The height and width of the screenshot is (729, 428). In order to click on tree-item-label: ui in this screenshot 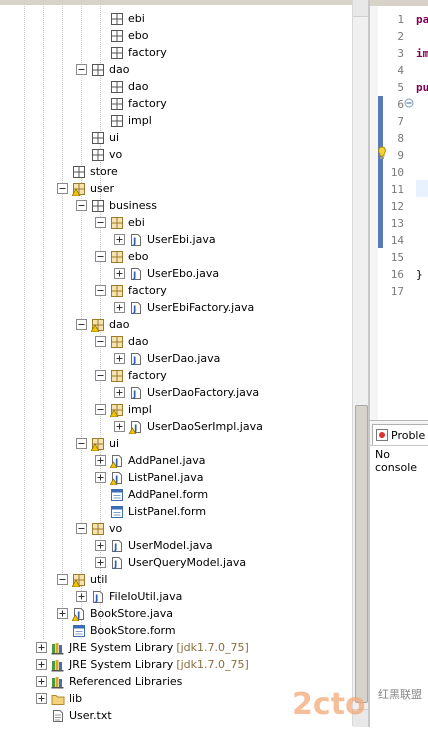, I will do `click(114, 443)`.